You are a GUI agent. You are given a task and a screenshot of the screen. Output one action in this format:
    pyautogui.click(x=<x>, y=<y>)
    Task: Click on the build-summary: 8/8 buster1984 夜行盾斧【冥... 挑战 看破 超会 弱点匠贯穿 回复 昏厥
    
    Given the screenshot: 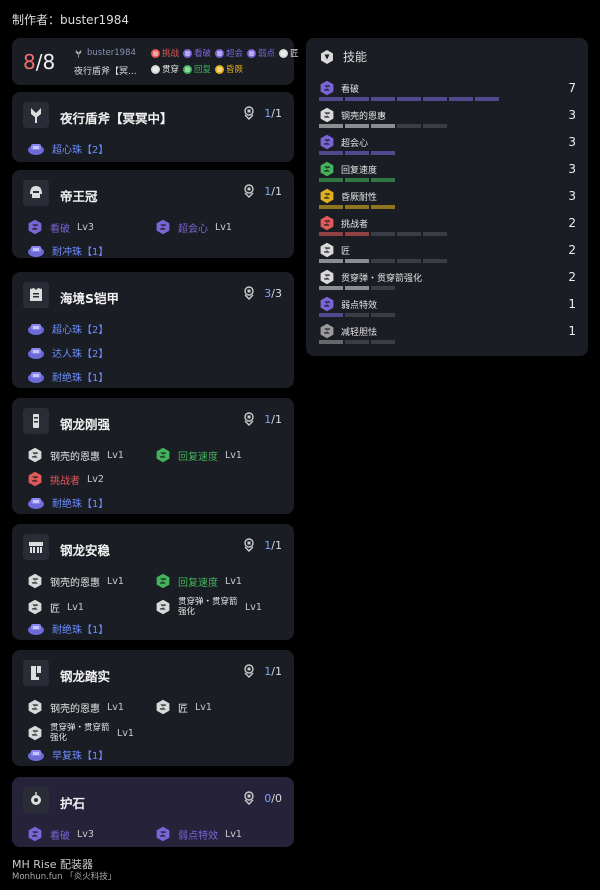 What is the action you would take?
    pyautogui.click(x=155, y=61)
    